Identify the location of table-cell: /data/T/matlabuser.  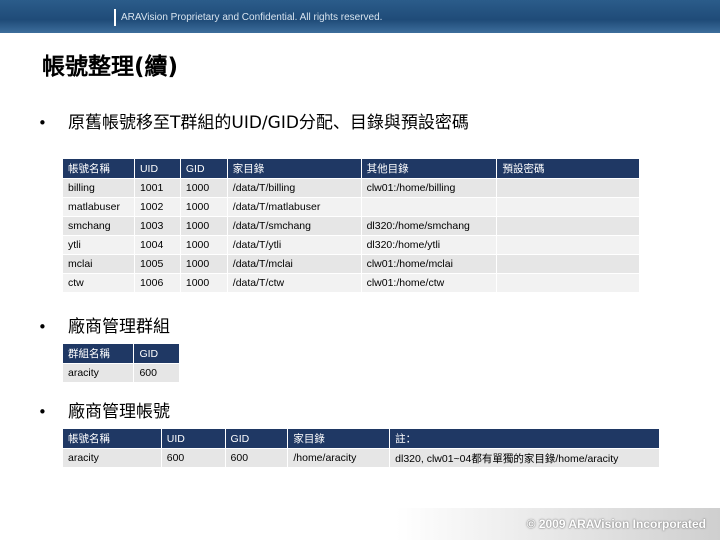
(294, 207).